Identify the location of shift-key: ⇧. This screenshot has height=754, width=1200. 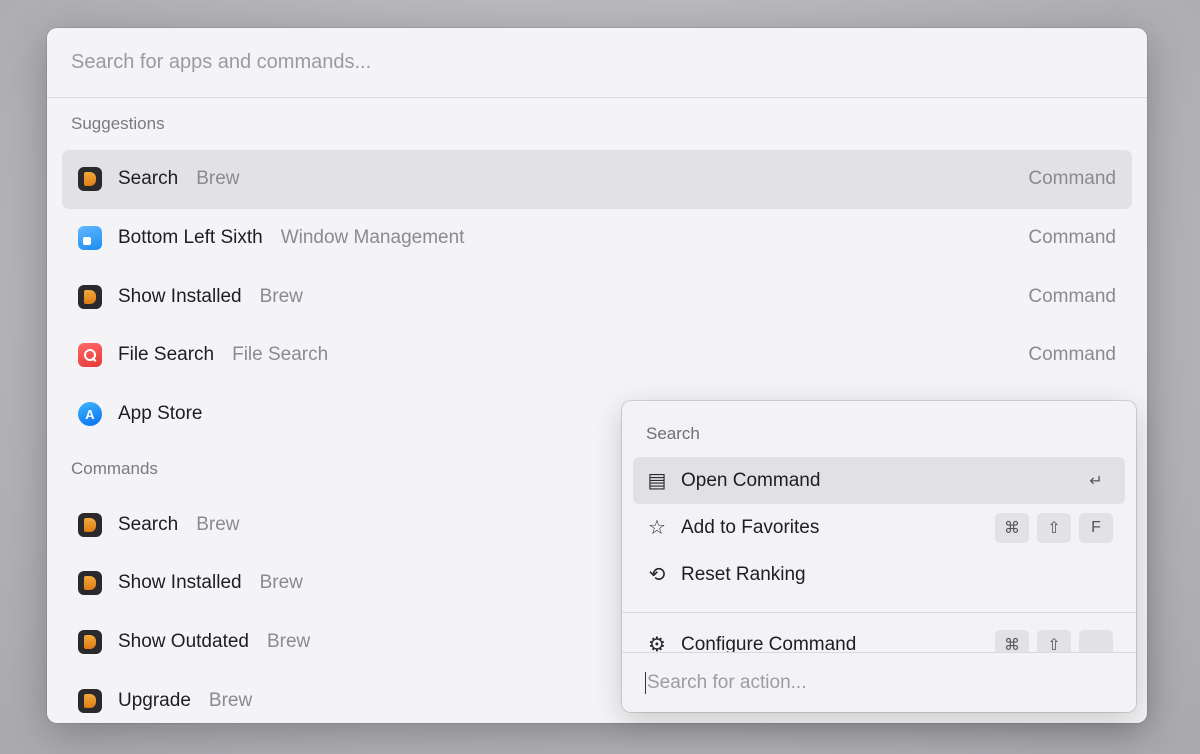
(1054, 527).